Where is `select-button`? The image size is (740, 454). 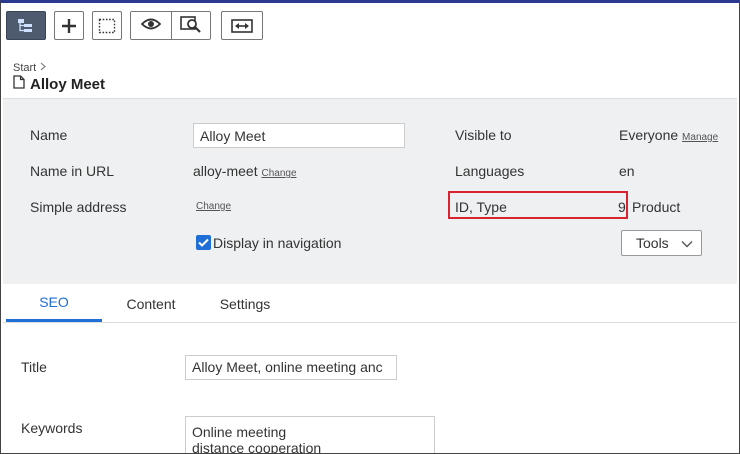
select-button is located at coordinates (107, 25).